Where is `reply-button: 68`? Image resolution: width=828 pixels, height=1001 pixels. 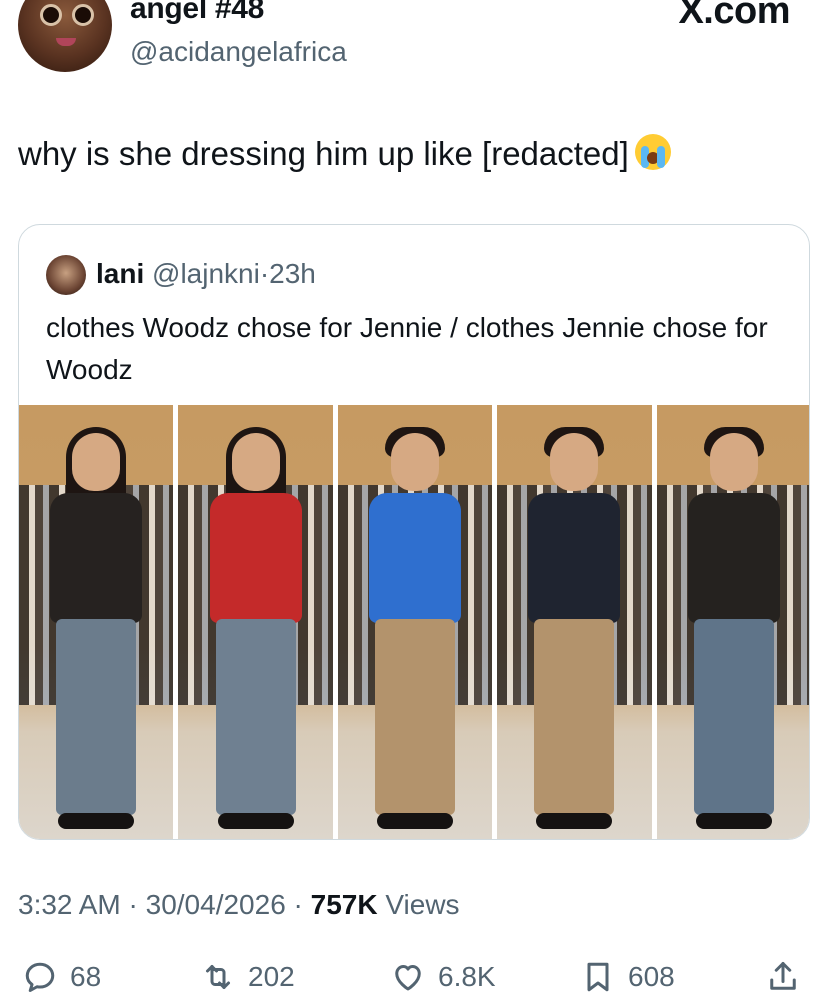
reply-button: 68 is located at coordinates (61, 977).